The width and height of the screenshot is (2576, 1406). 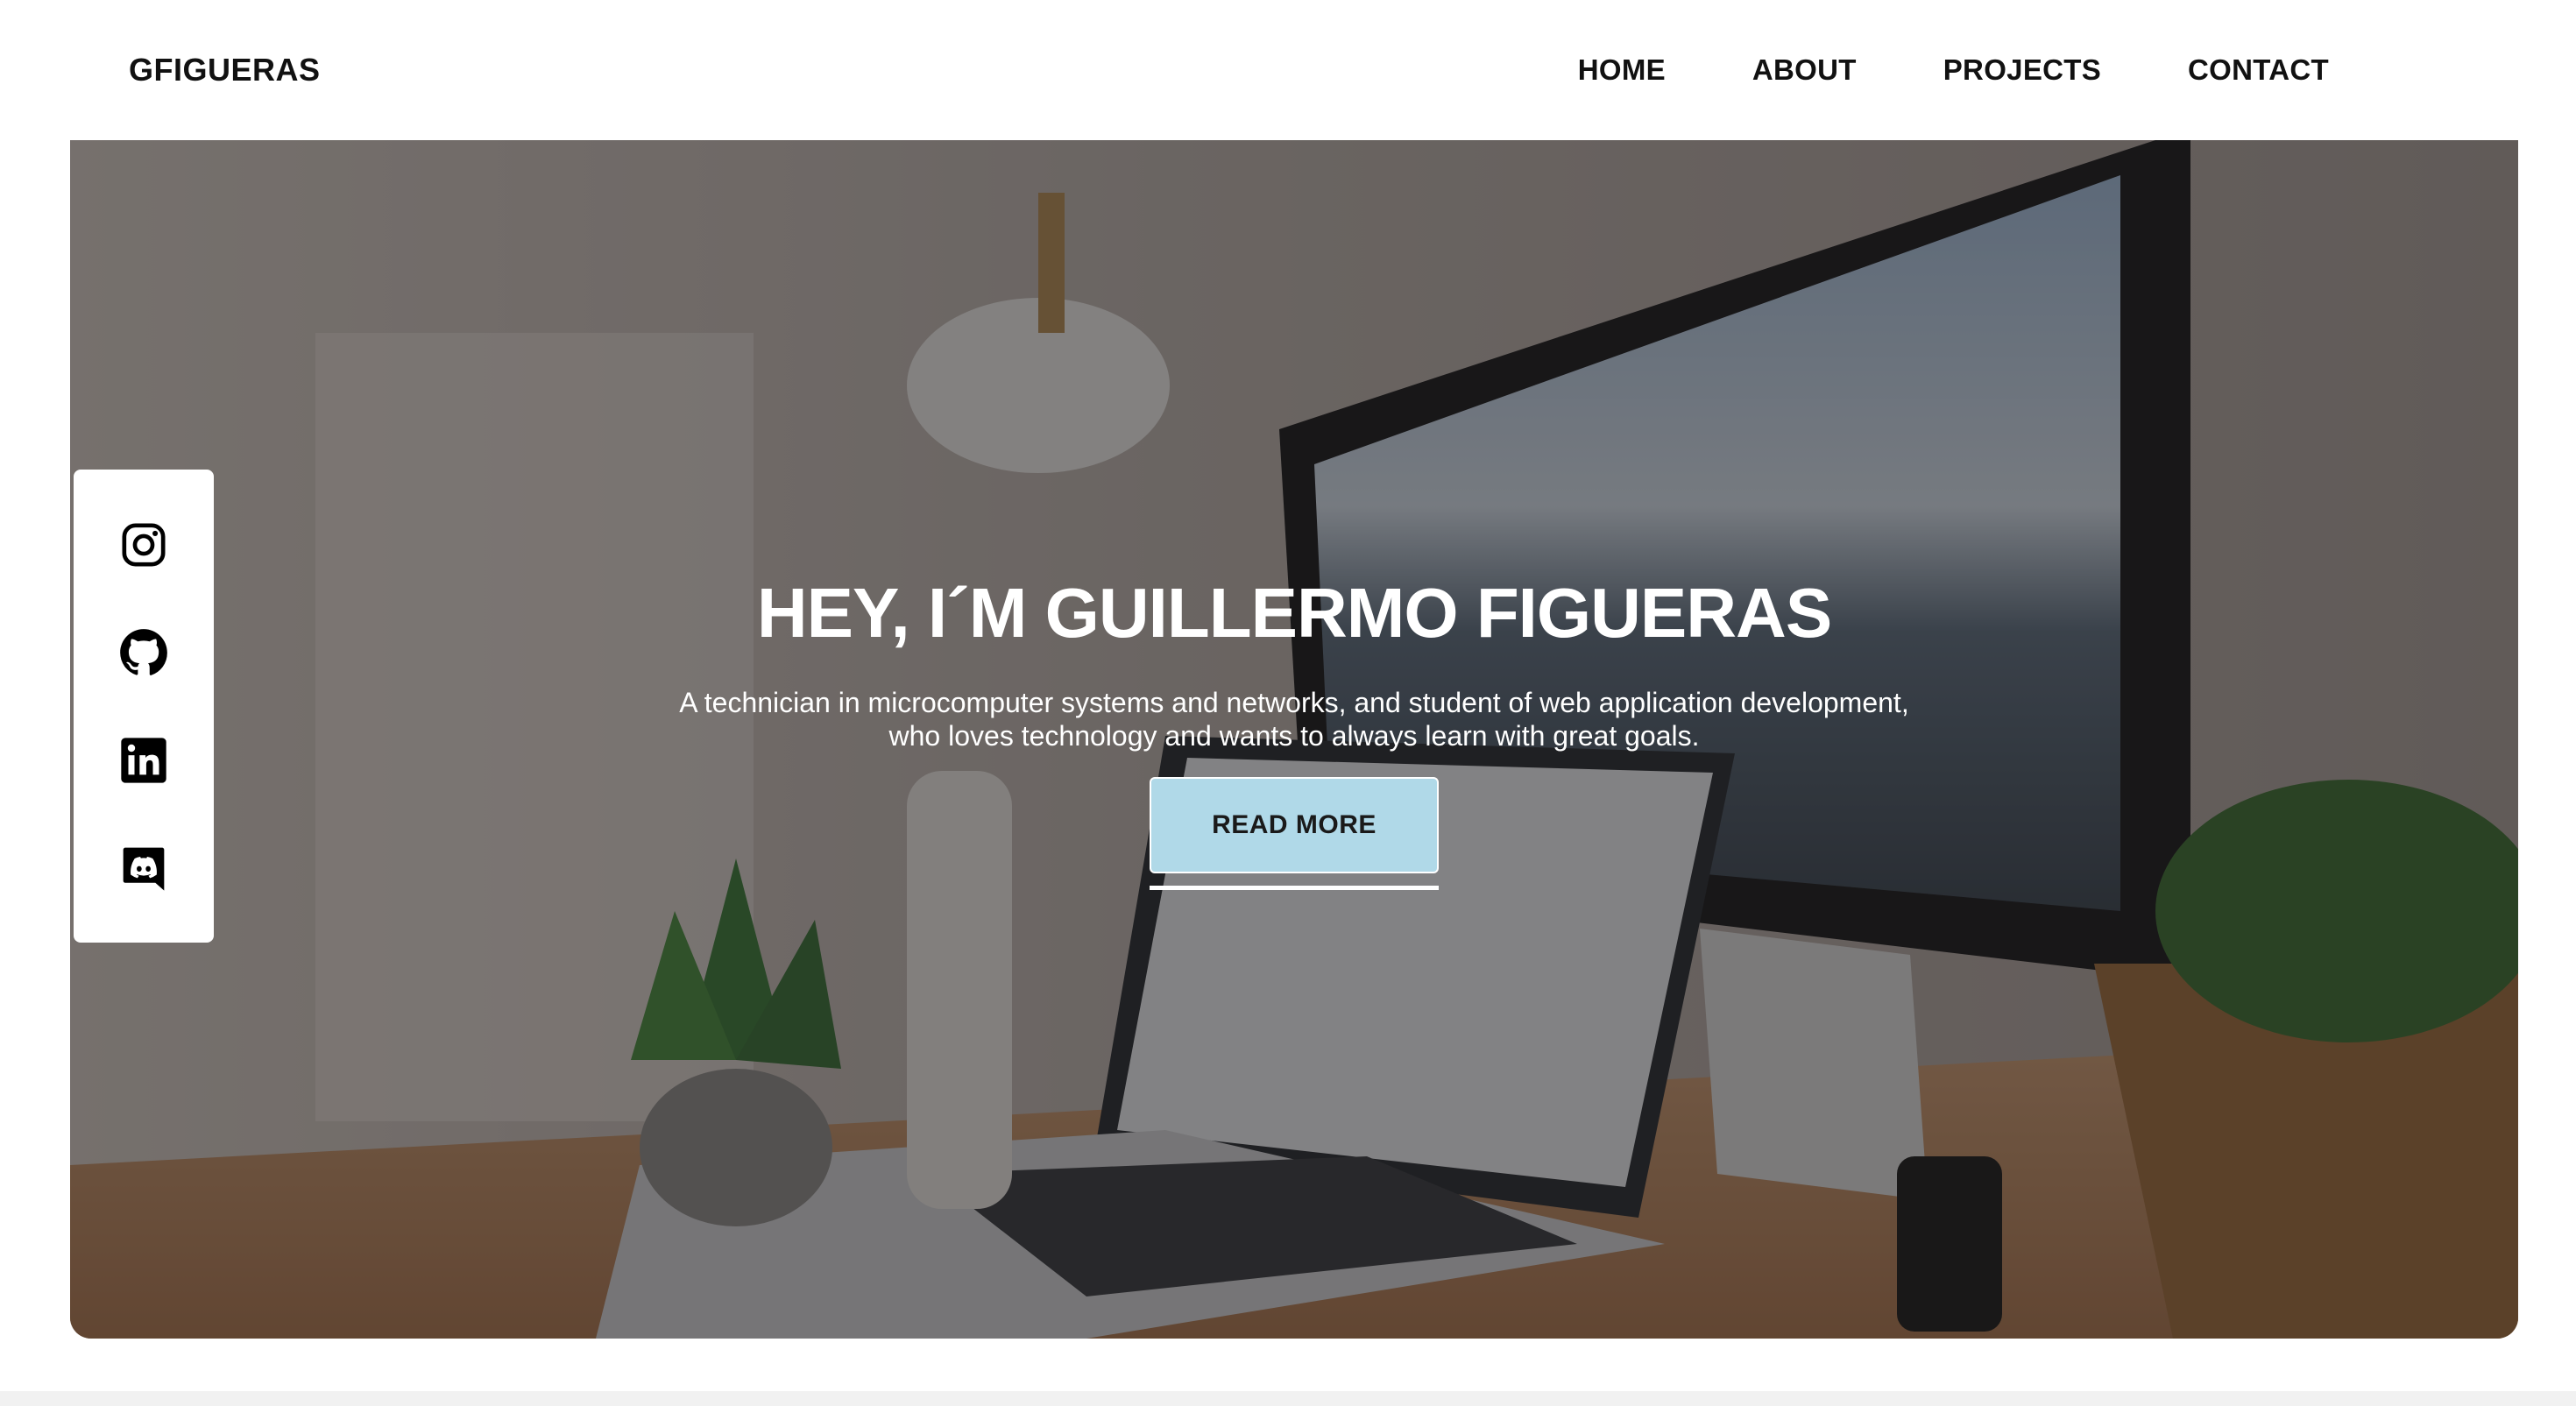 I want to click on top-navbar: GFIGUERAS HOME ABOUT PROJECTS CONTACT, so click(x=1288, y=70).